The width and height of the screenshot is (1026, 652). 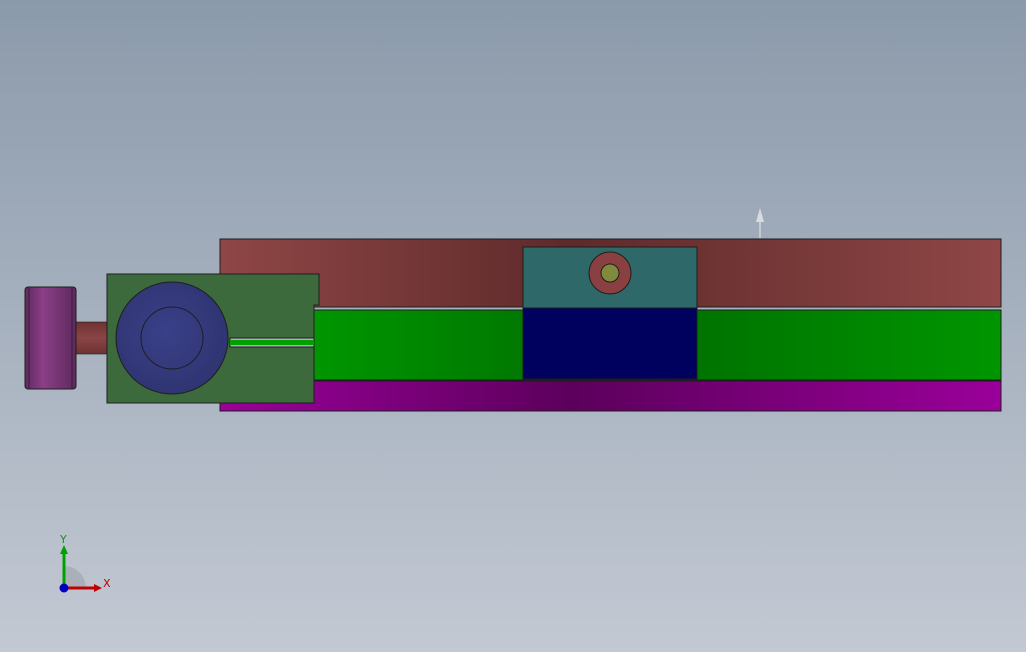 What do you see at coordinates (610, 343) in the screenshot?
I see `carriage-bottom-block` at bounding box center [610, 343].